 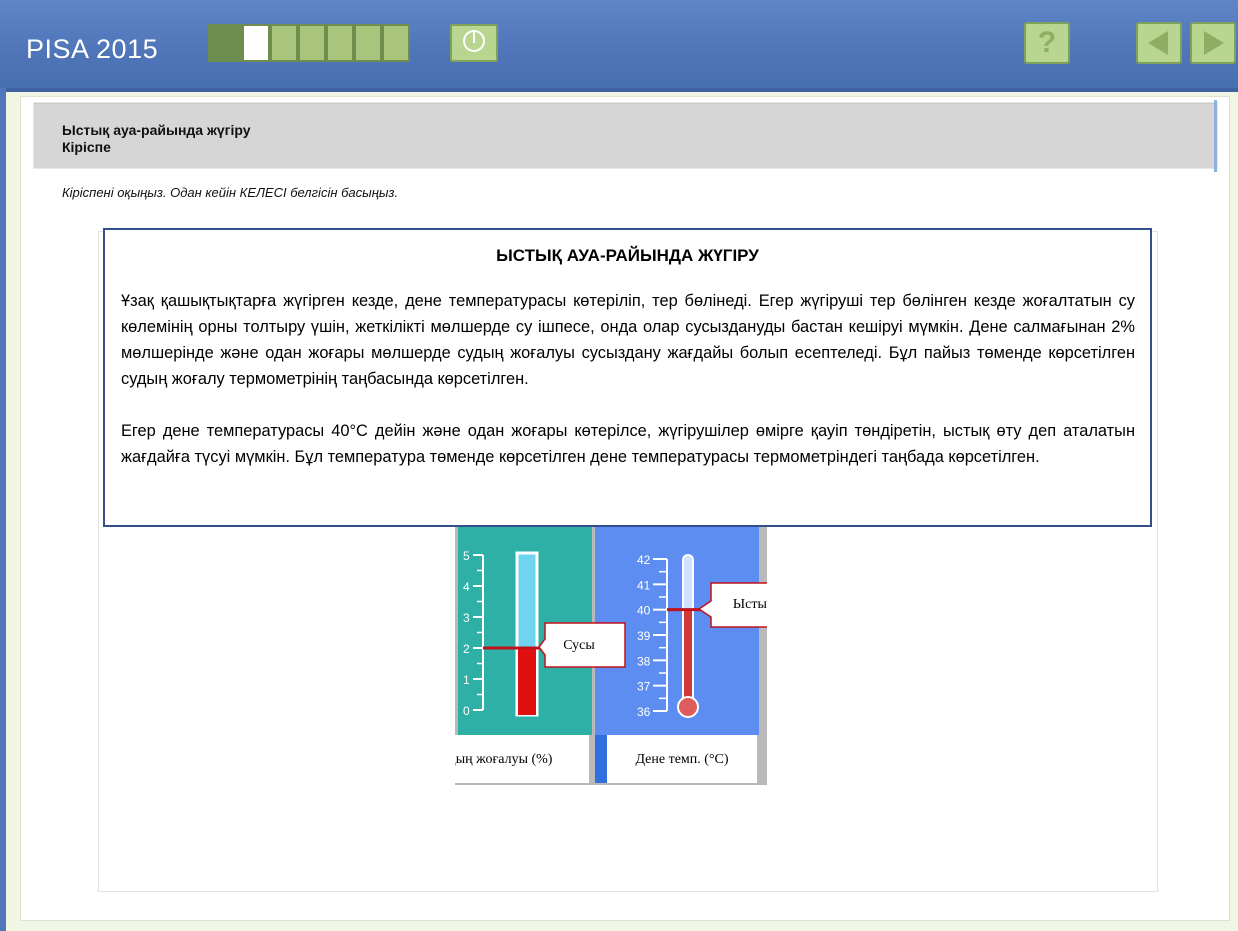 What do you see at coordinates (644, 636) in the screenshot?
I see `body-temp-tick-label: 39` at bounding box center [644, 636].